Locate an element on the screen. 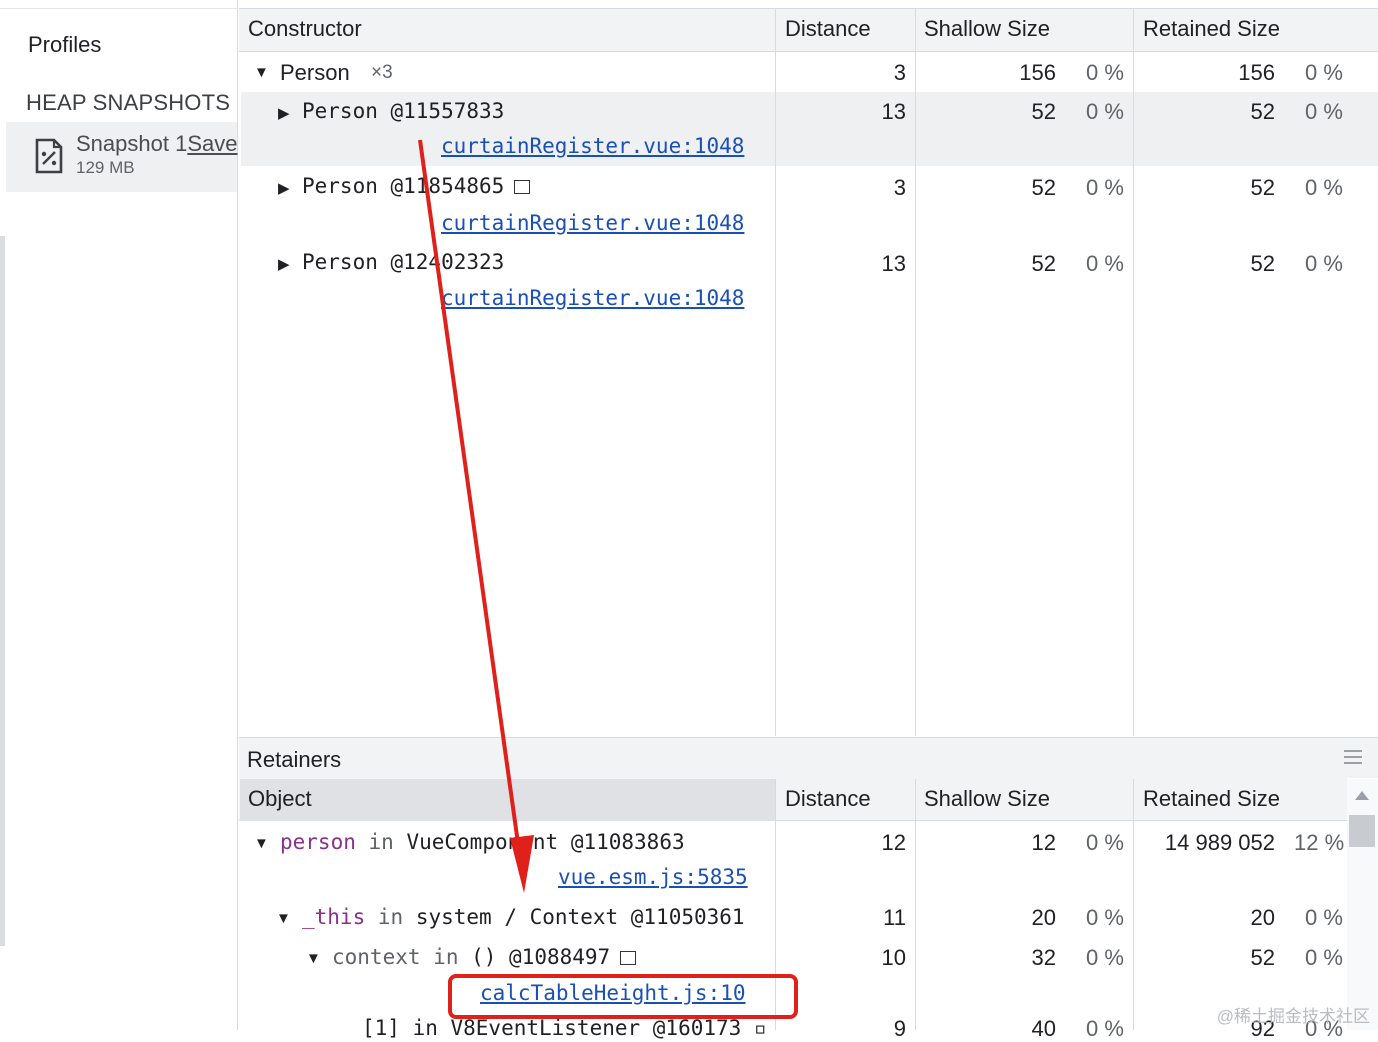 The image size is (1378, 1042). distance-value: 9 is located at coordinates (899, 1028).